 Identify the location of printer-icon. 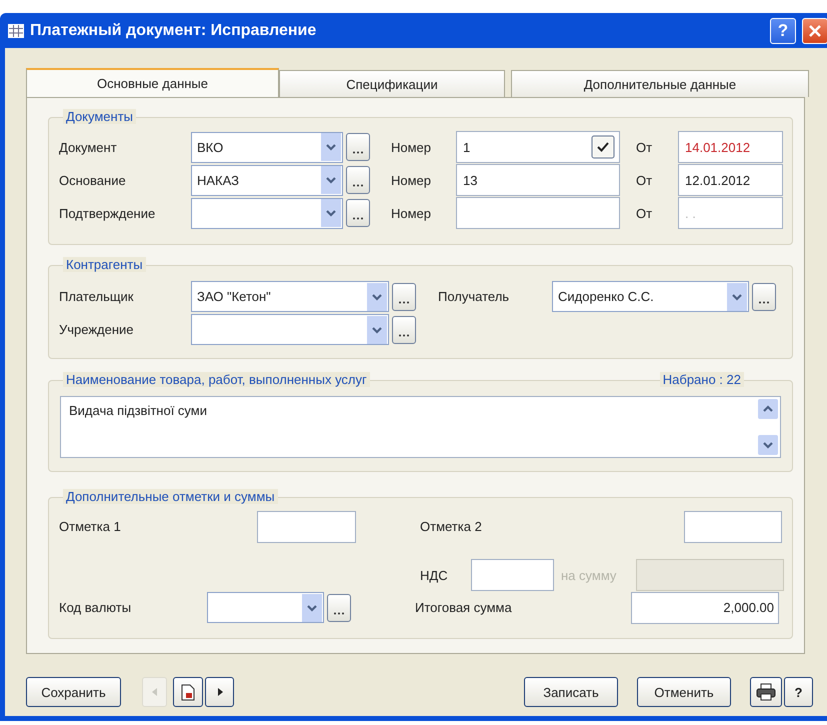
(766, 692).